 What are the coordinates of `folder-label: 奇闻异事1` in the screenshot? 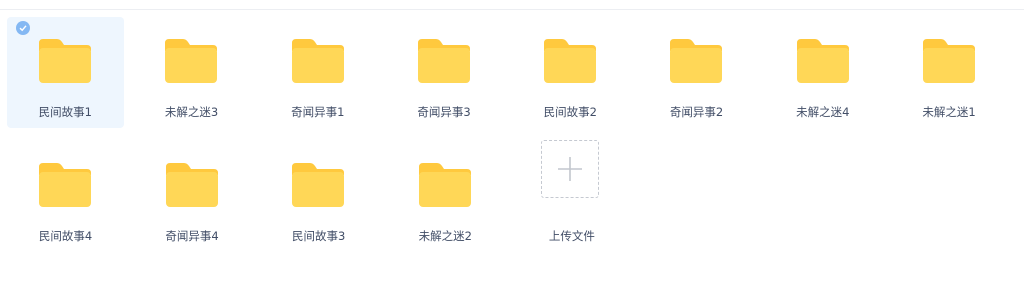 It's located at (318, 112).